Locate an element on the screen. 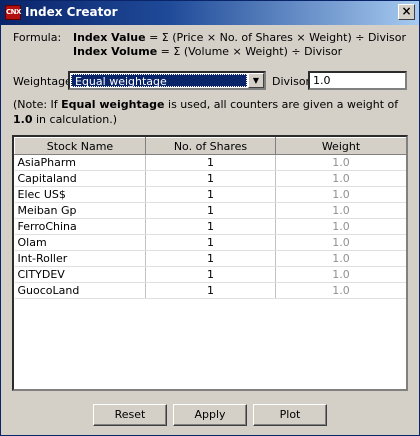 The image size is (420, 436). formula-index-volume-term: Index Volume is located at coordinates (115, 51).